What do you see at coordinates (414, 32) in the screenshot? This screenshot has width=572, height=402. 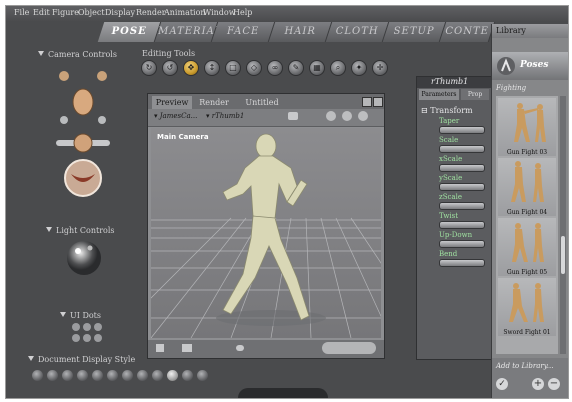 I see `tab-setup: SETUP` at bounding box center [414, 32].